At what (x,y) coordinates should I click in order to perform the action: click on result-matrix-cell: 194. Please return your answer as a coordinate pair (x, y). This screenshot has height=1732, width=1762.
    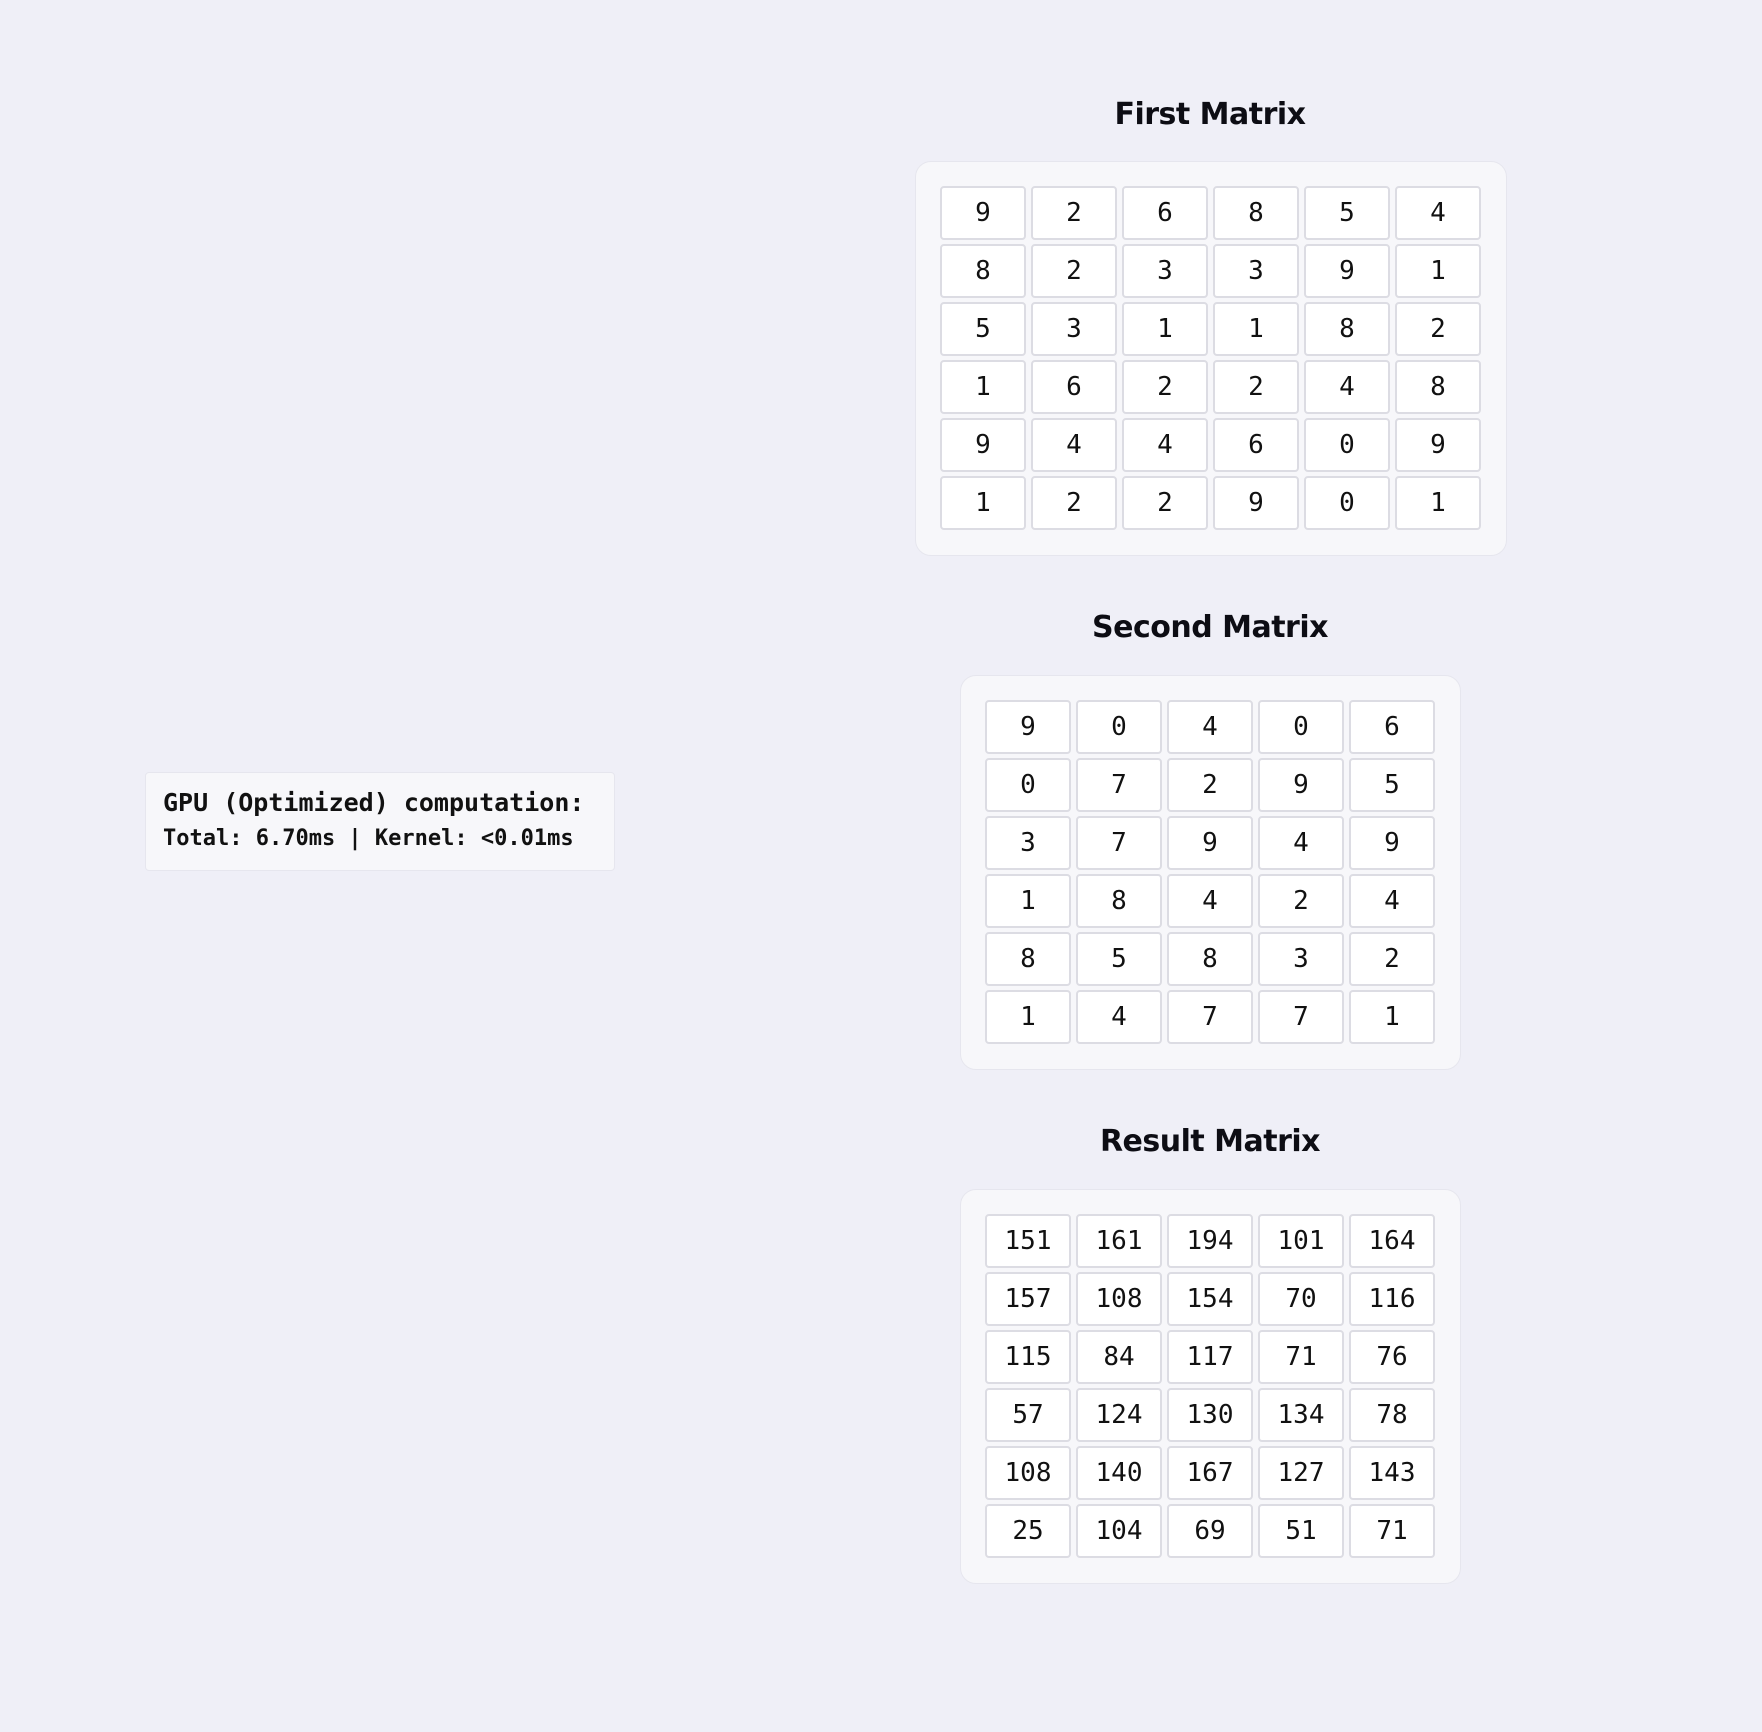
    Looking at the image, I should click on (1210, 1241).